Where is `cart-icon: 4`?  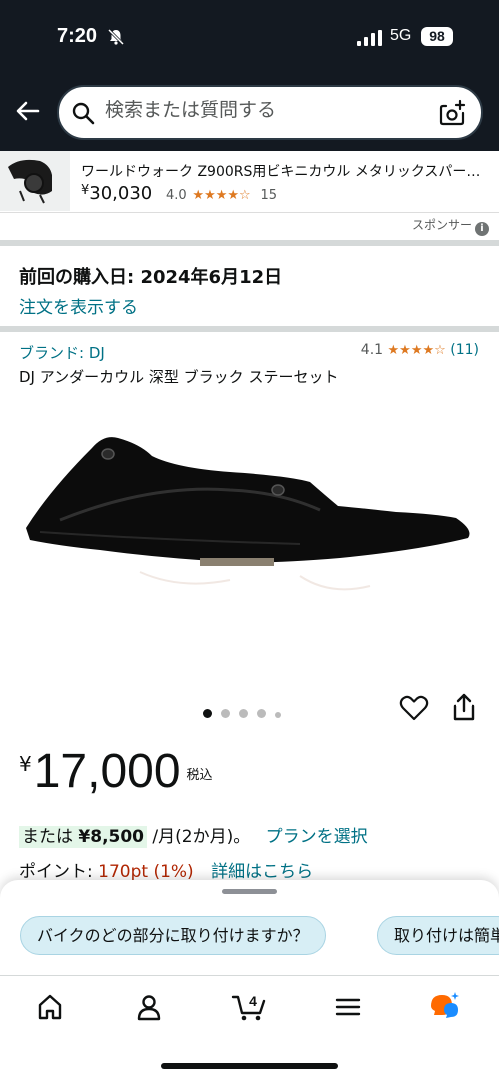 cart-icon: 4 is located at coordinates (249, 1006).